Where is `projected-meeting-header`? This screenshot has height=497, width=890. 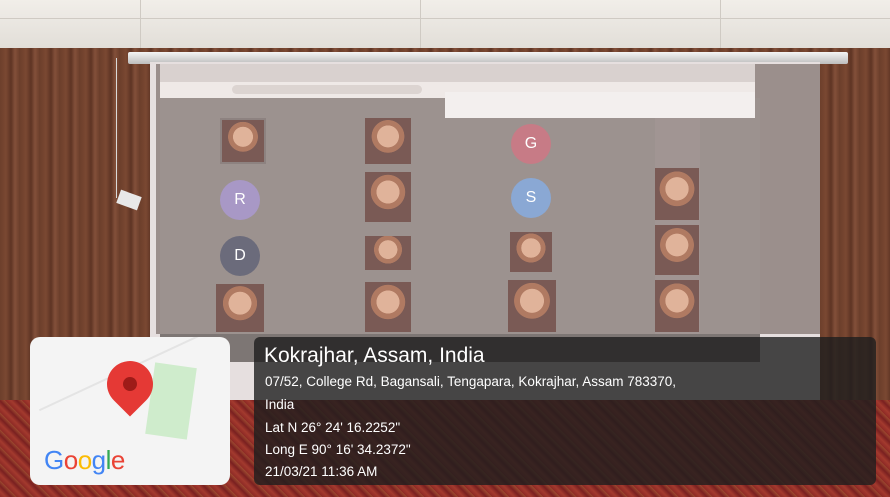
projected-meeting-header is located at coordinates (600, 105).